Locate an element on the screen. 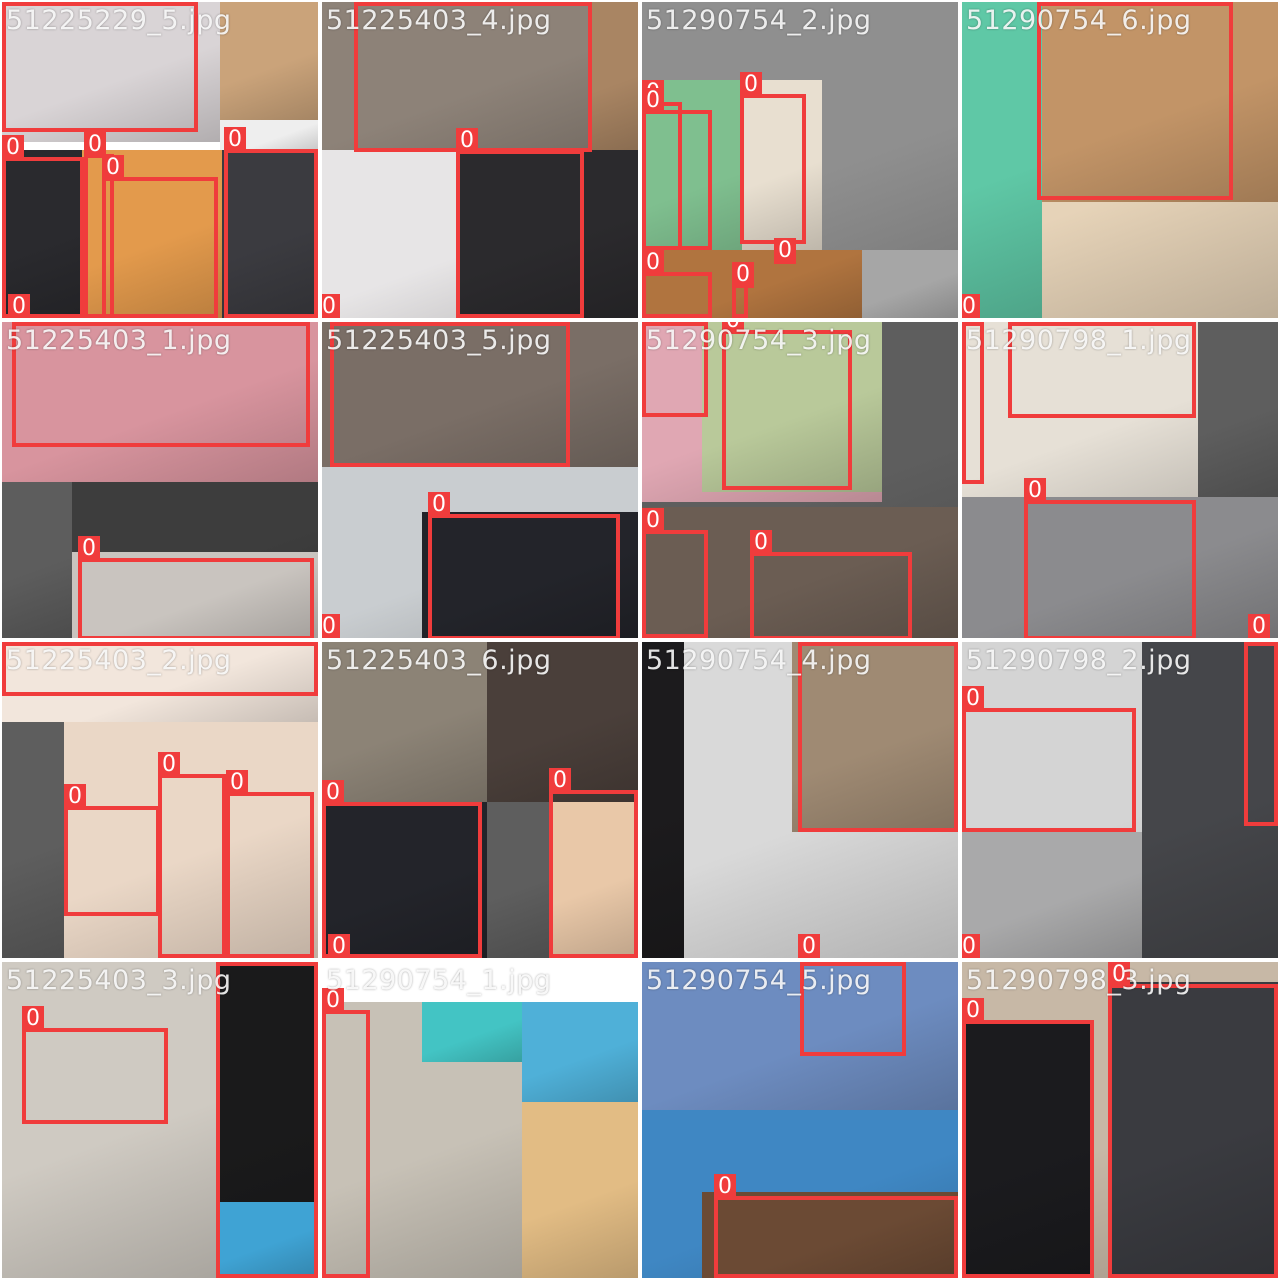  mosaic-tile: 0051225403_1.jpg is located at coordinates (160, 480).